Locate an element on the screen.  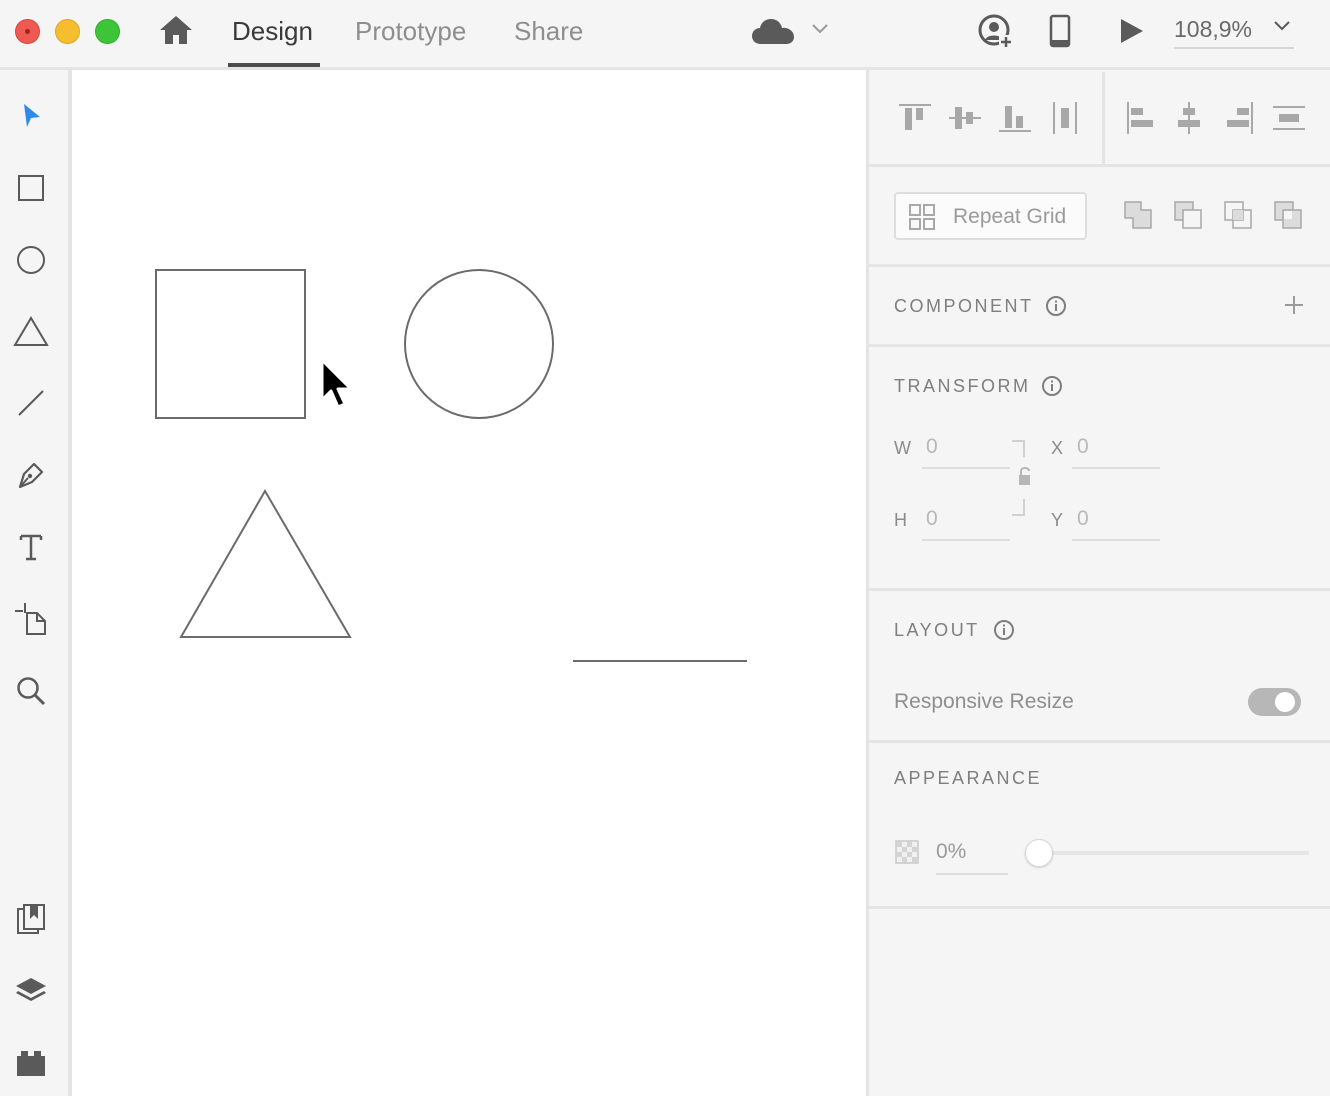
left-toolbar is located at coordinates (36, 583).